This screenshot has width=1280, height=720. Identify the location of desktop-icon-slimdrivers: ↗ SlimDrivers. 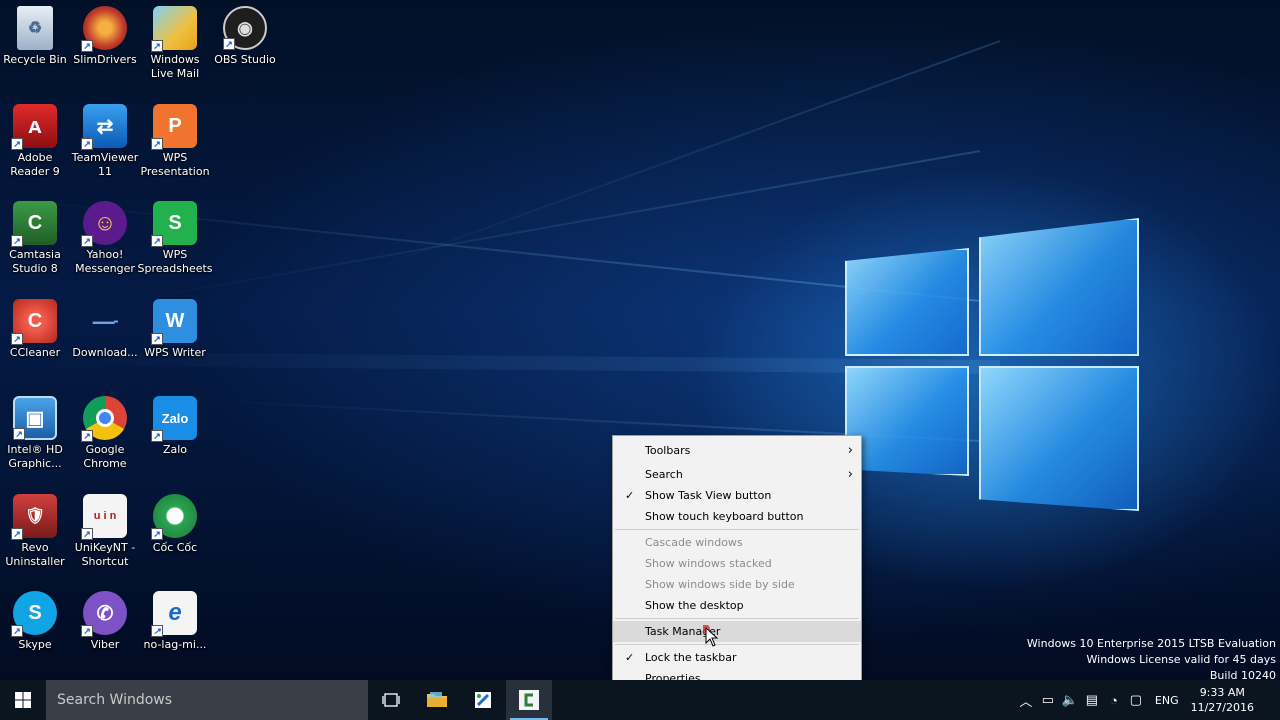
(105, 36).